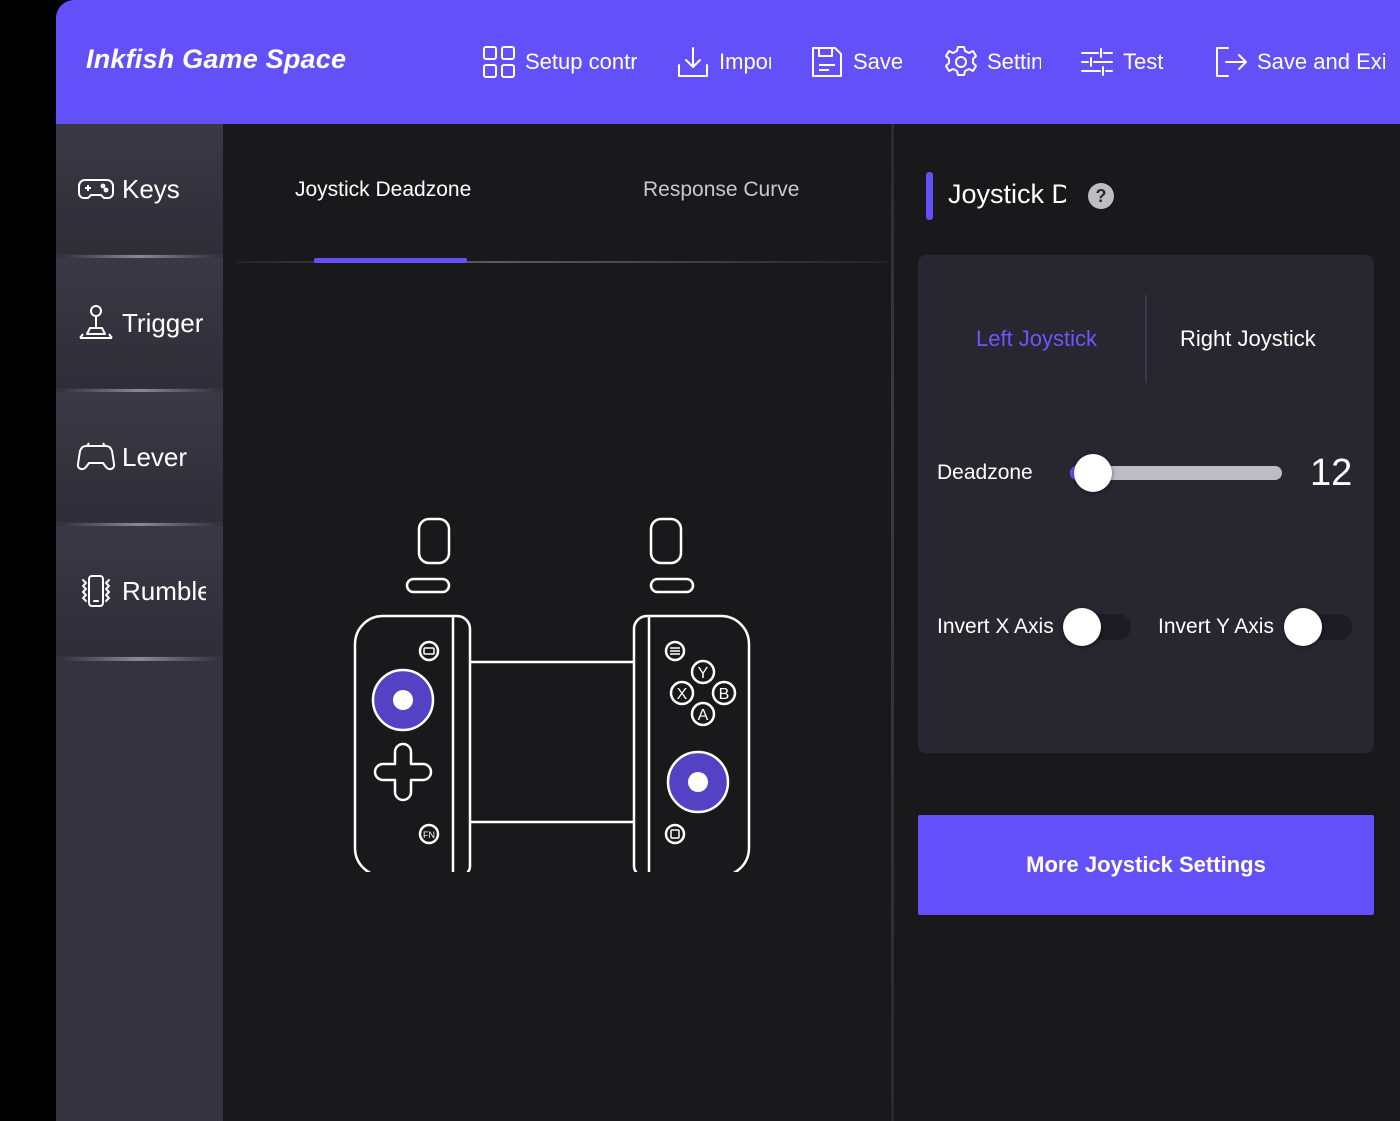 The width and height of the screenshot is (1400, 1121). What do you see at coordinates (390, 260) in the screenshot?
I see `active-tab-indicator` at bounding box center [390, 260].